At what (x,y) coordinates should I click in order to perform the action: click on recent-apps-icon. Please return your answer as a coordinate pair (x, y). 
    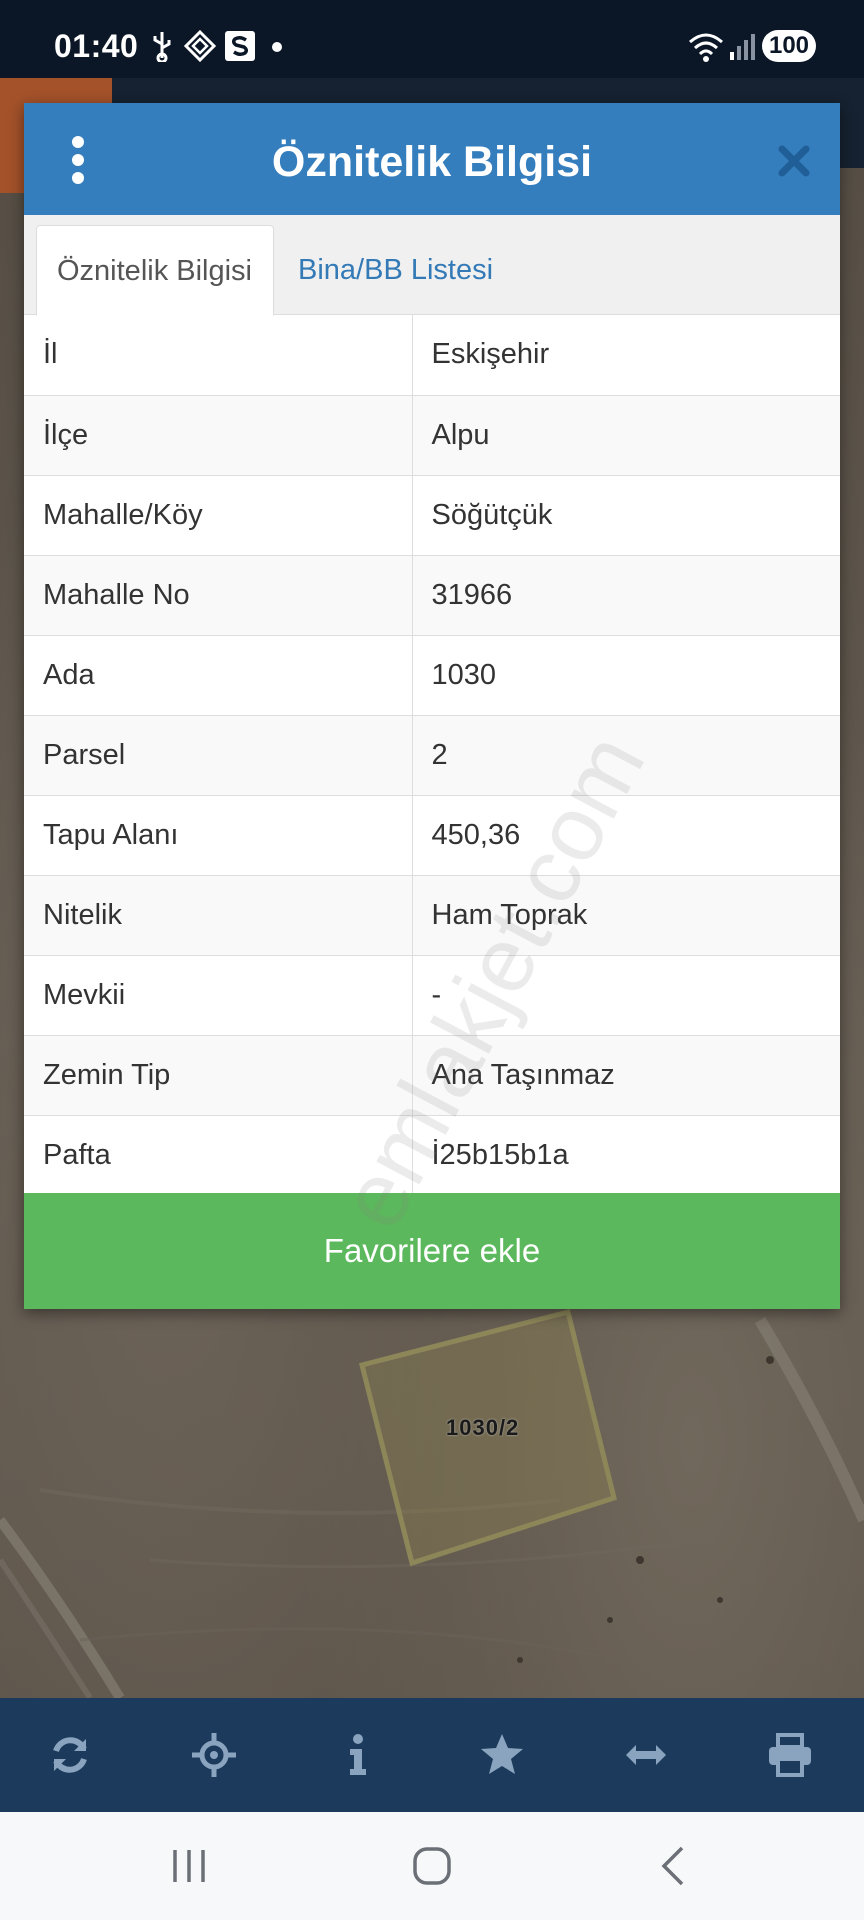
    Looking at the image, I should click on (189, 1866).